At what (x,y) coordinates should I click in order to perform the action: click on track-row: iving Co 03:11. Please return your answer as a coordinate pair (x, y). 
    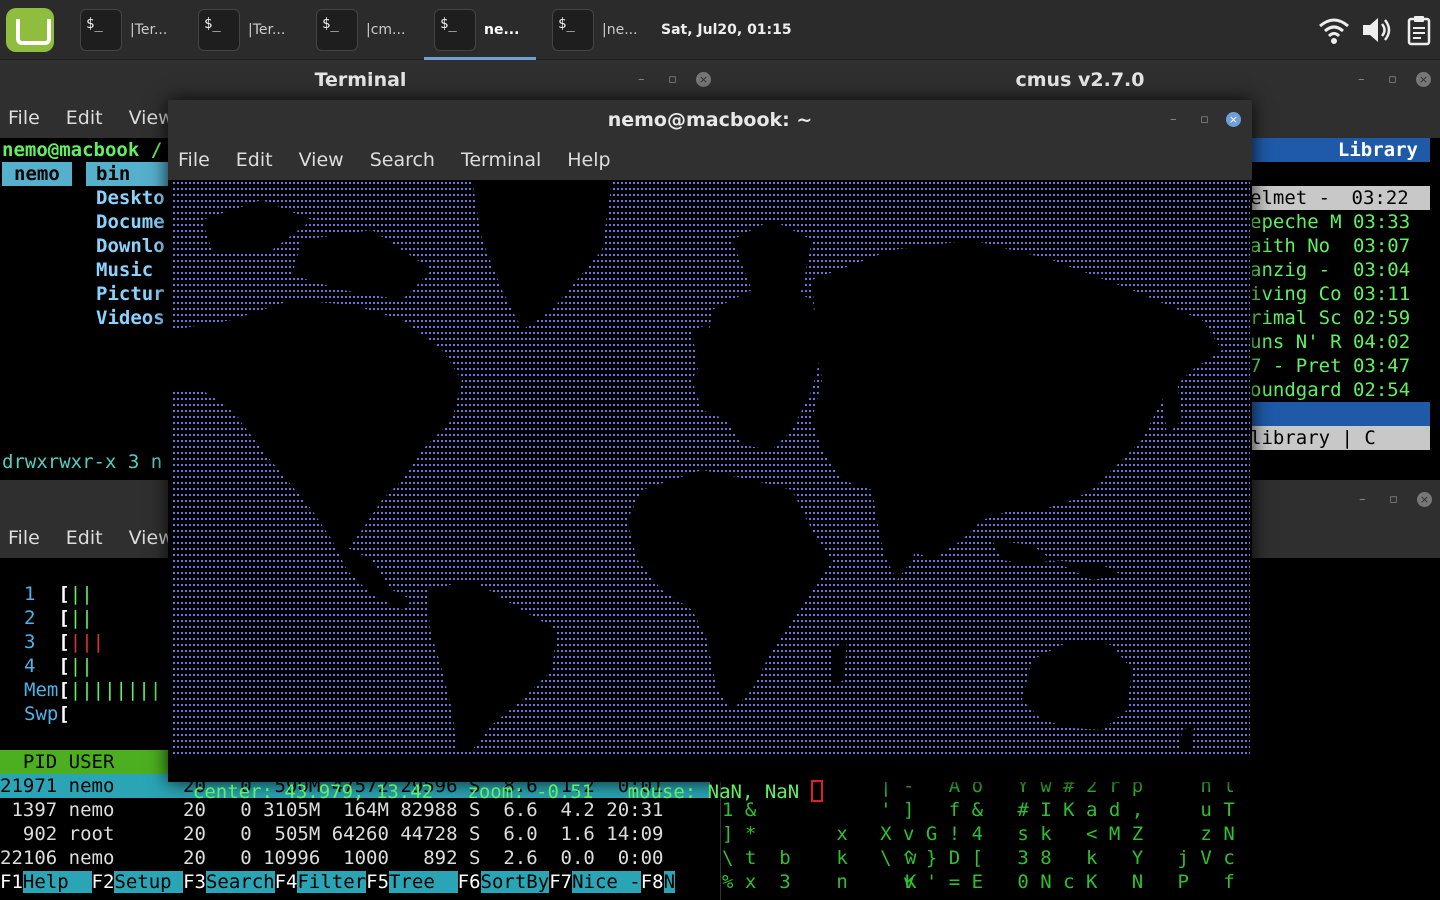
    Looking at the image, I should click on (1340, 294).